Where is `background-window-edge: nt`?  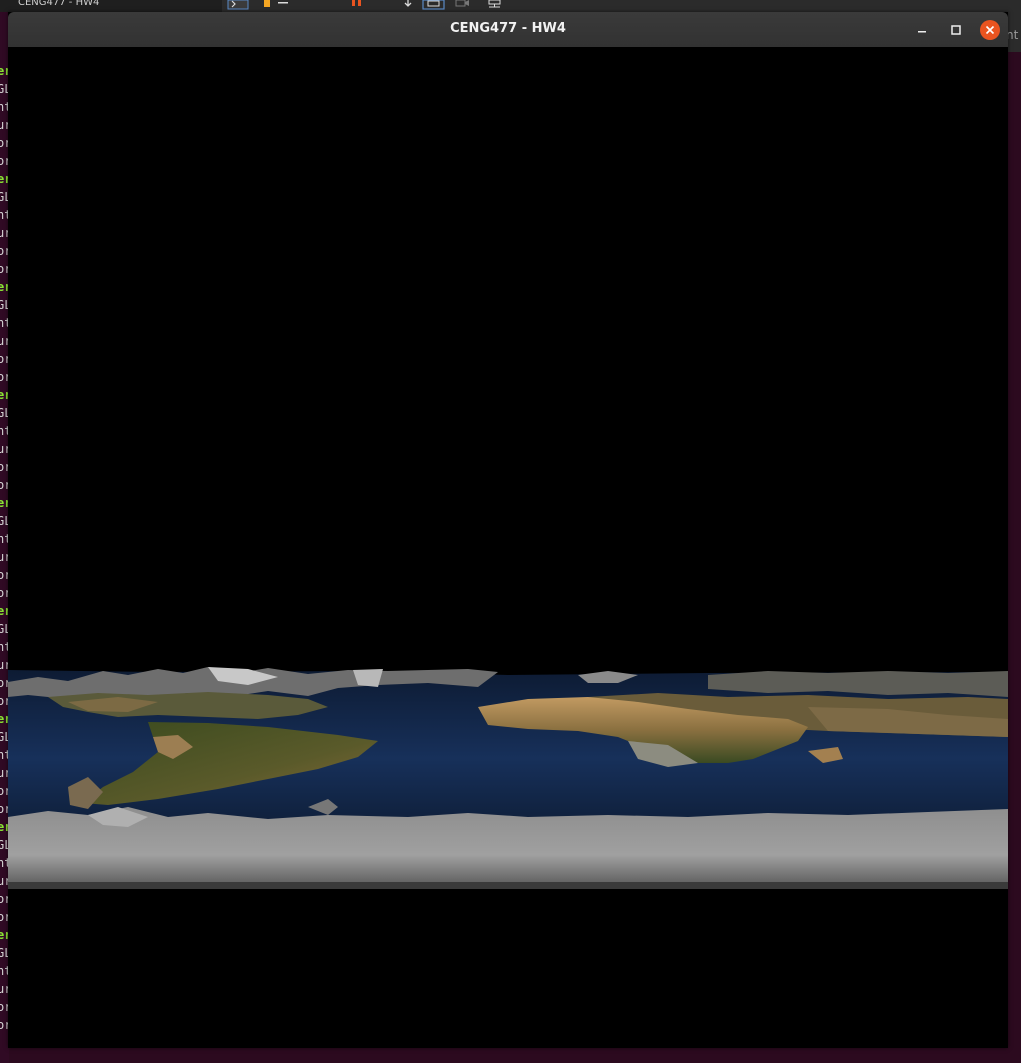 background-window-edge: nt is located at coordinates (1014, 32).